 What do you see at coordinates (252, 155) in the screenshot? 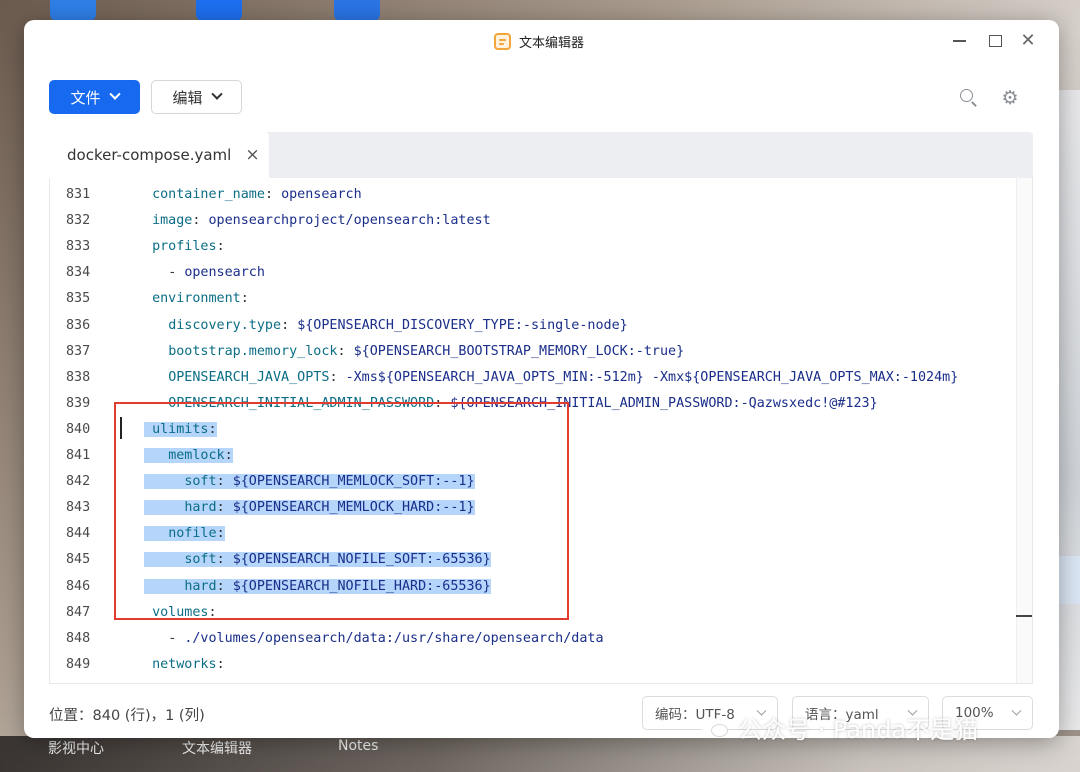
I see `tab-close-icon: ×` at bounding box center [252, 155].